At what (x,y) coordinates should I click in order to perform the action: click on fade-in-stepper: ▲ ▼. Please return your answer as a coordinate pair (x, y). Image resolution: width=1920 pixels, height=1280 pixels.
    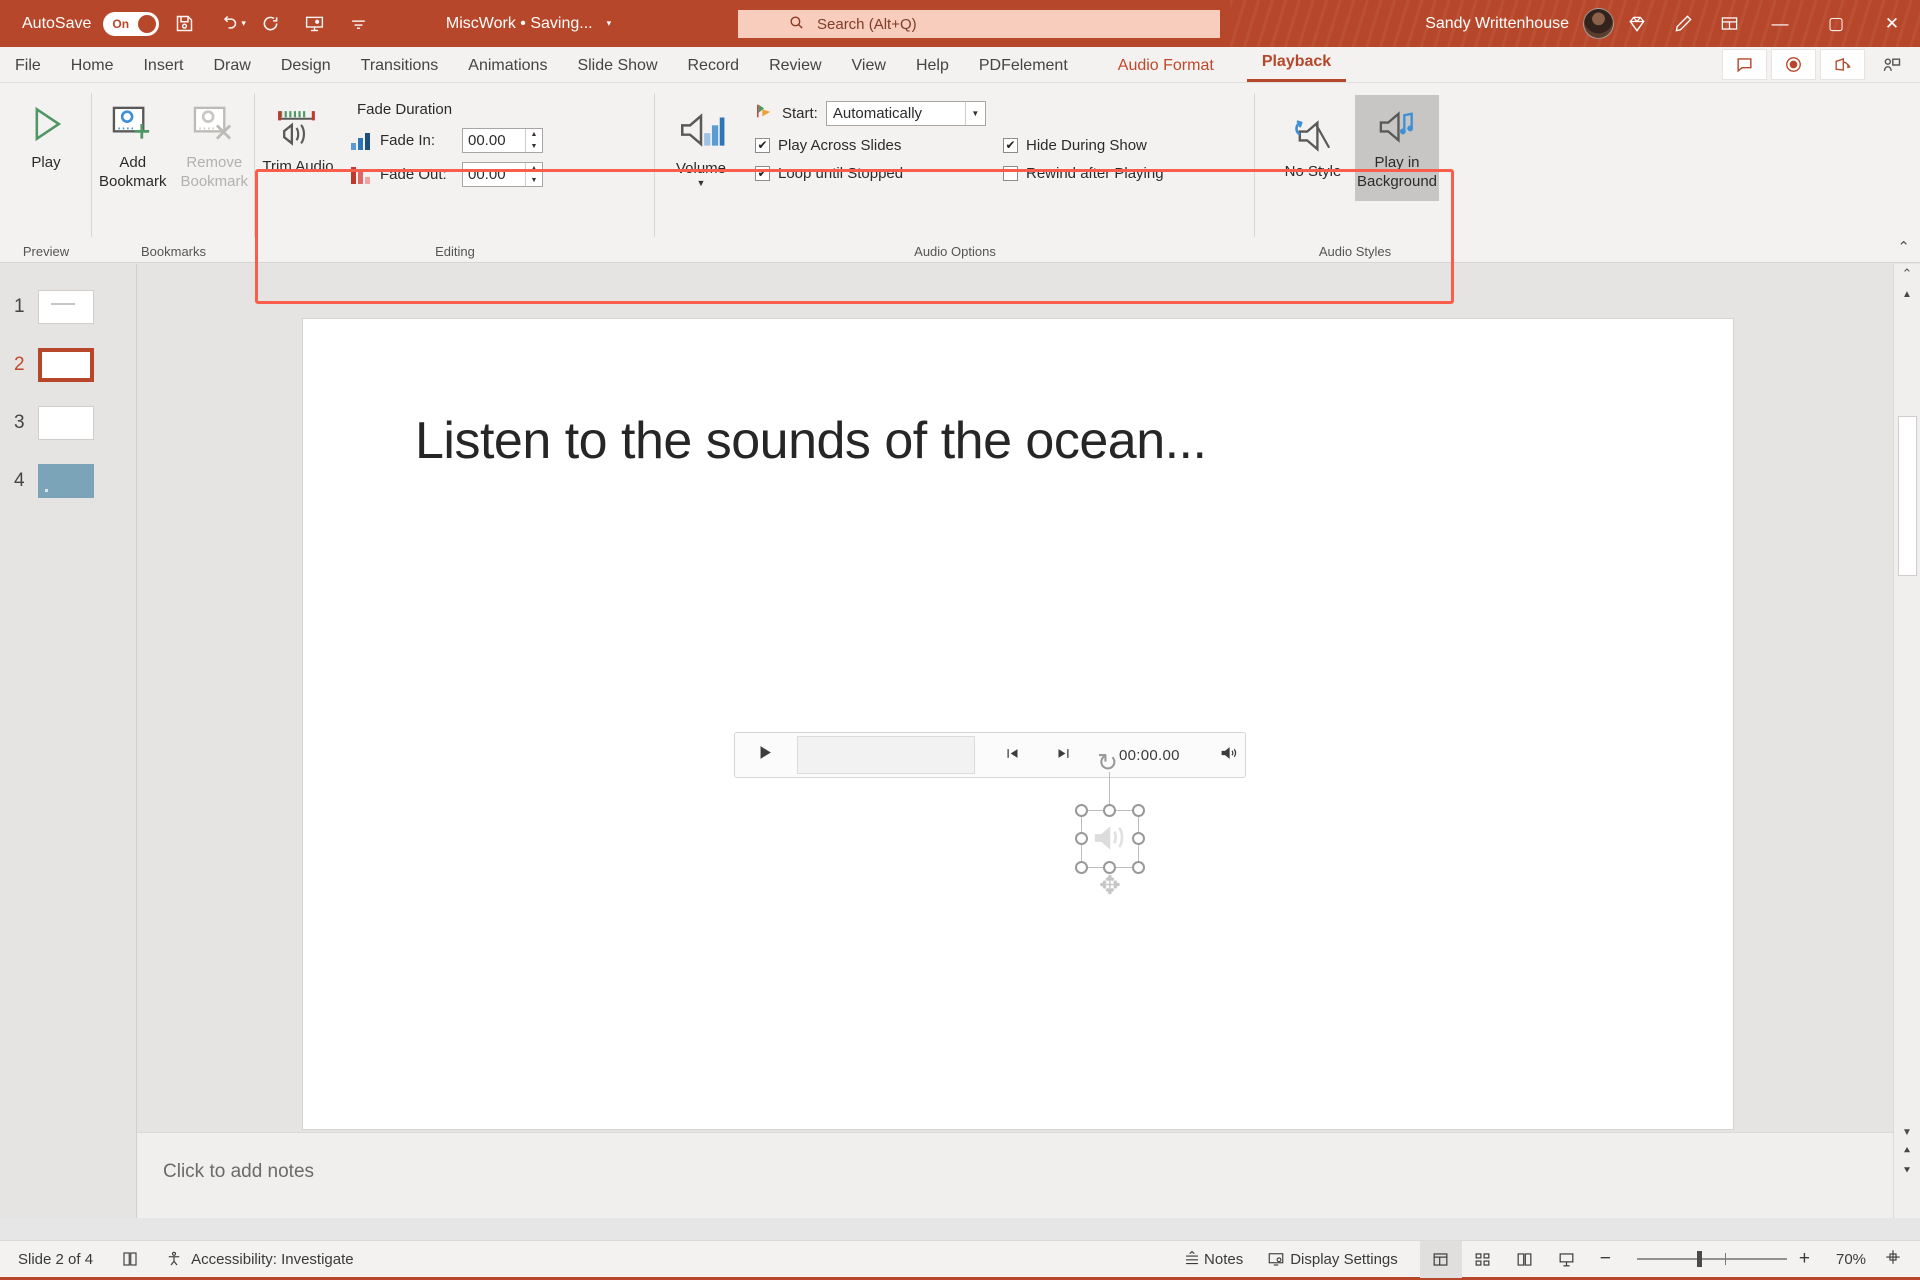
    Looking at the image, I should click on (533, 140).